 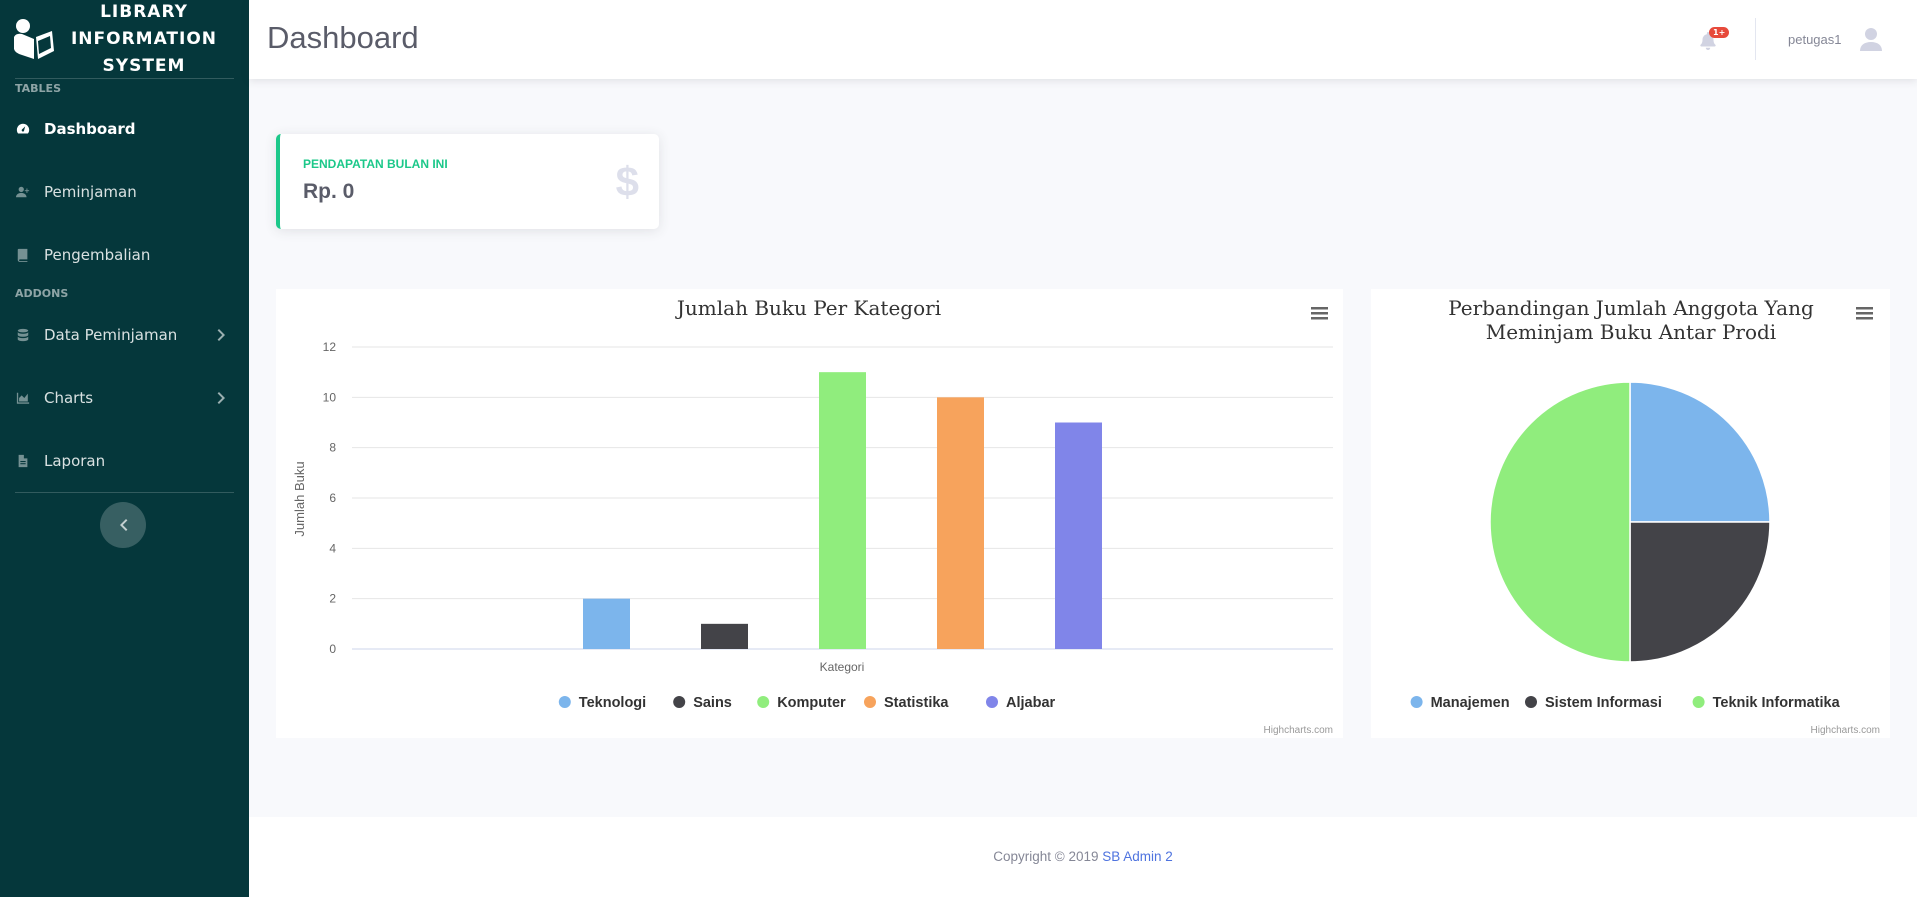 I want to click on legend-item-teknik-informatika: Teknik Informatika, so click(x=1766, y=703).